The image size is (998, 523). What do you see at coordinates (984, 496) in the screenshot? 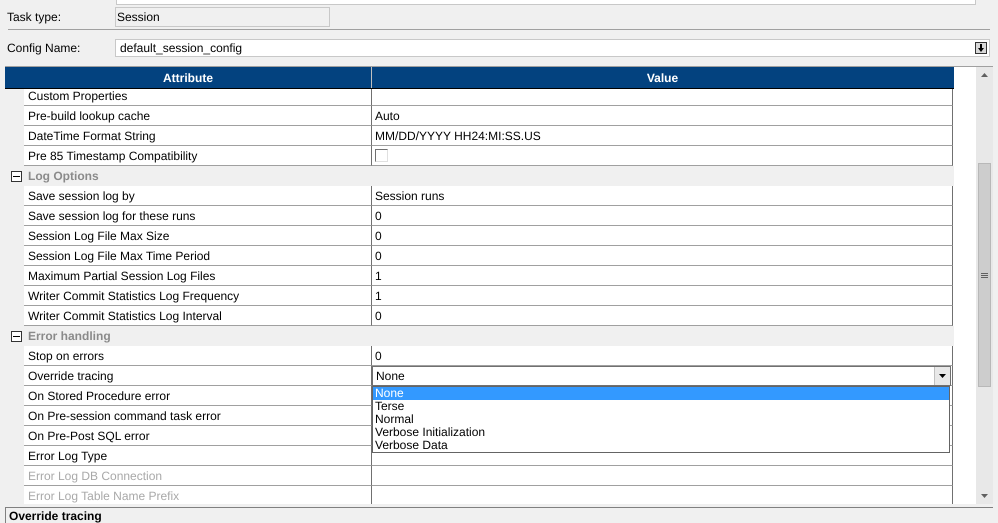
I see `scroll-down-icon` at bounding box center [984, 496].